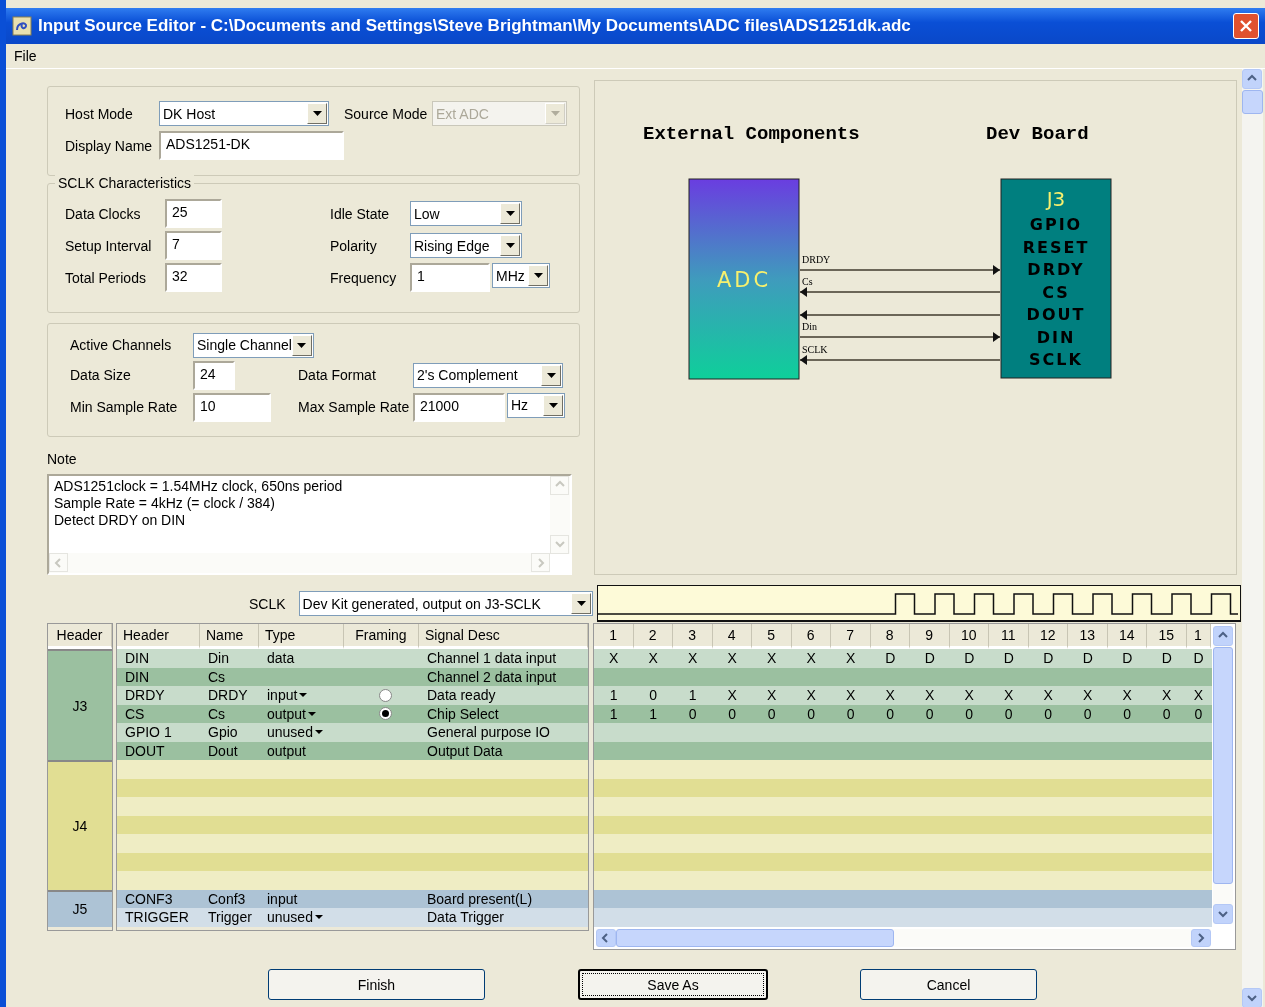 The width and height of the screenshot is (1265, 1007). Describe the element at coordinates (459, 407) in the screenshot. I see `input-field: 21000` at that location.